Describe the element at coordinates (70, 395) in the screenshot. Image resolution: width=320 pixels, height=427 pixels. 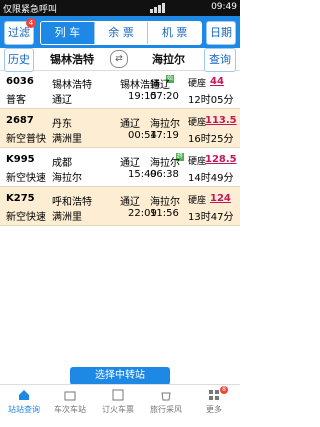
I see `briefcase-icon` at that location.